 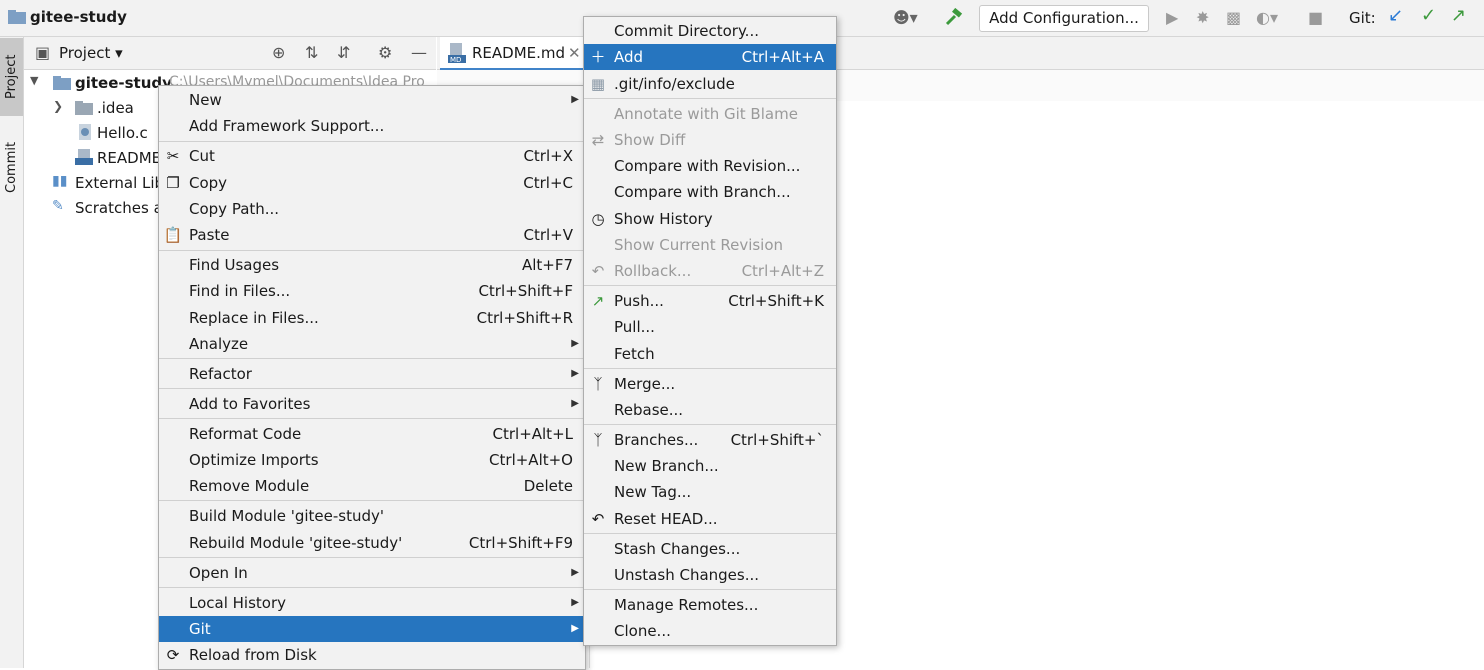 I want to click on tree-item: .idea, so click(x=115, y=108).